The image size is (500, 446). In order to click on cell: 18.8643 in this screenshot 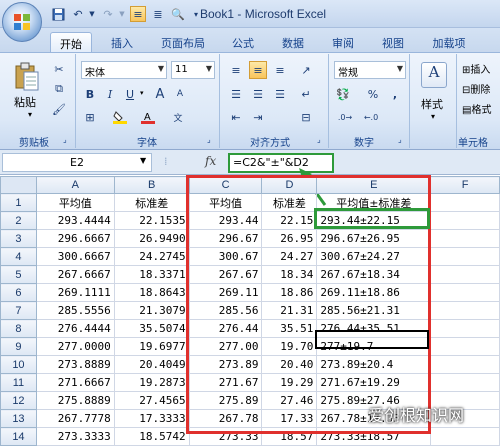, I will do `click(151, 292)`.